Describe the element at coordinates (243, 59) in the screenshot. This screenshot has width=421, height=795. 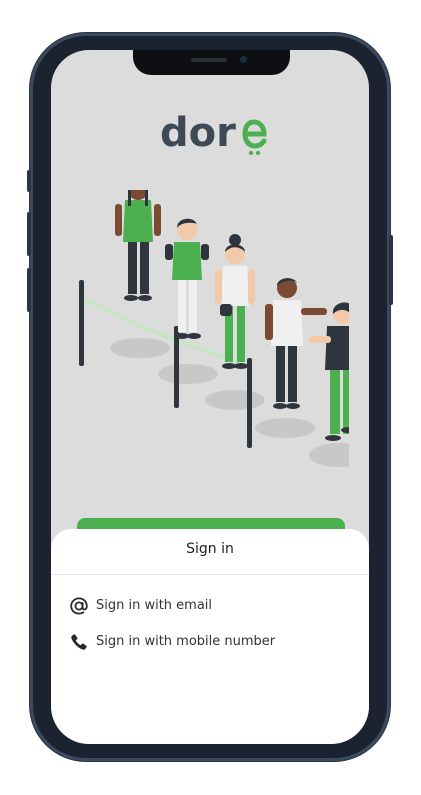
I see `front-camera` at that location.